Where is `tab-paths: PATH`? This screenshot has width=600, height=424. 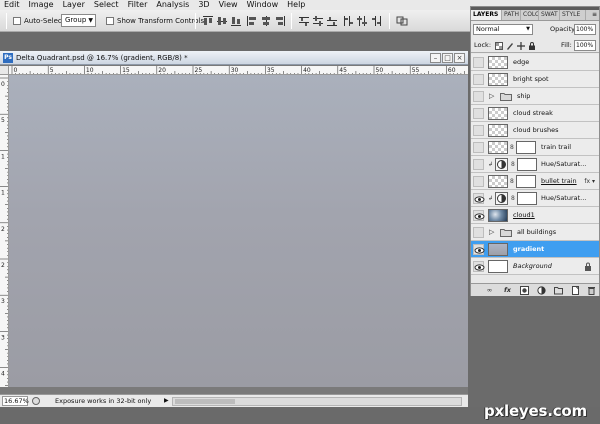
tab-paths: PATH is located at coordinates (511, 15).